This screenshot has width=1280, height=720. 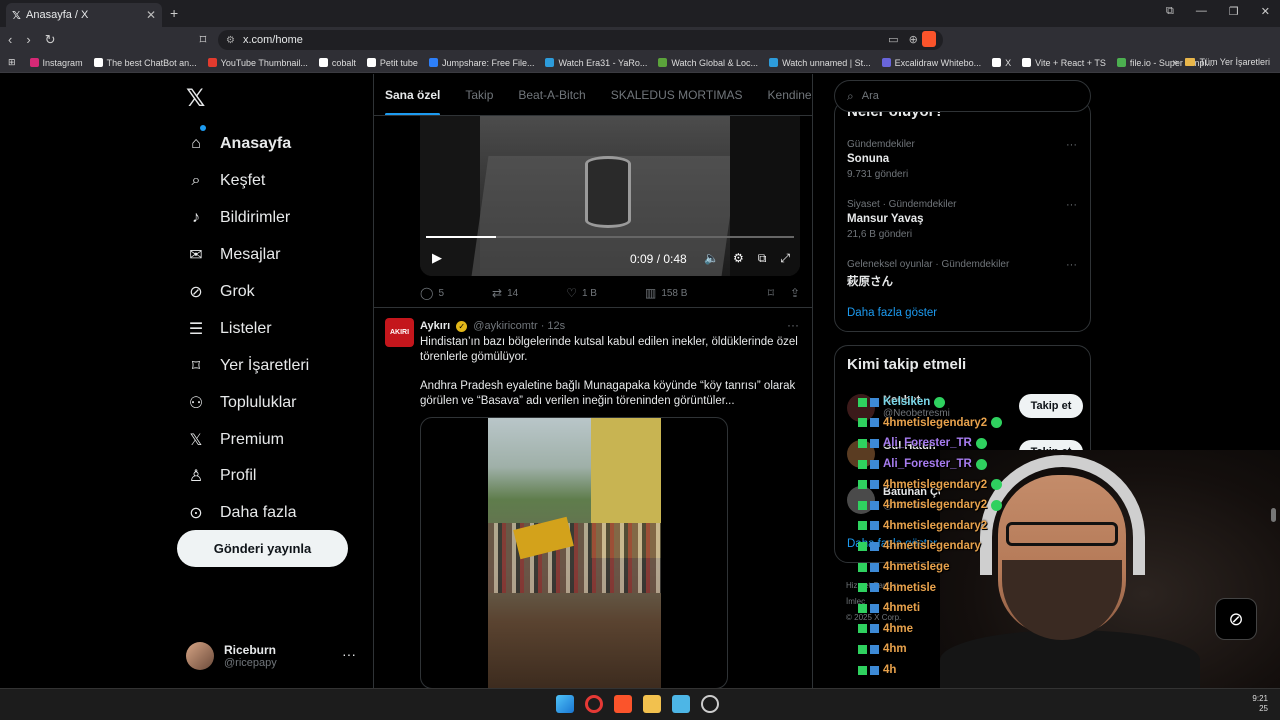 I want to click on app-icon, so click(x=681, y=704).